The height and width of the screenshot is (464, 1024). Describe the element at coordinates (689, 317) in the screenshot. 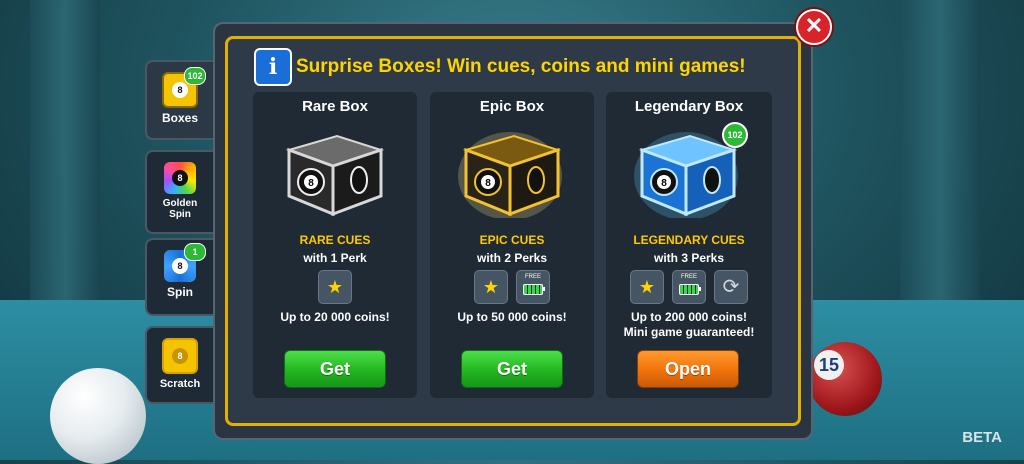

I see `coins-amount: Up to 200 000 coins!` at that location.